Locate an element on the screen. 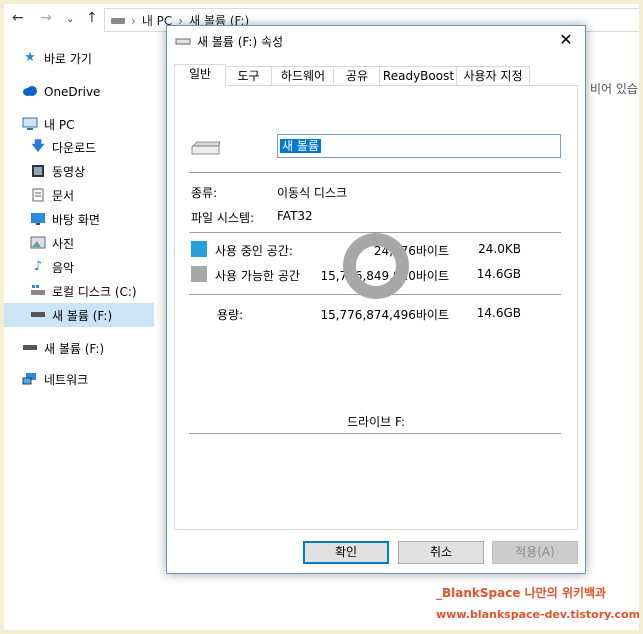 The height and width of the screenshot is (634, 643). used-space-swatch is located at coordinates (199, 249).